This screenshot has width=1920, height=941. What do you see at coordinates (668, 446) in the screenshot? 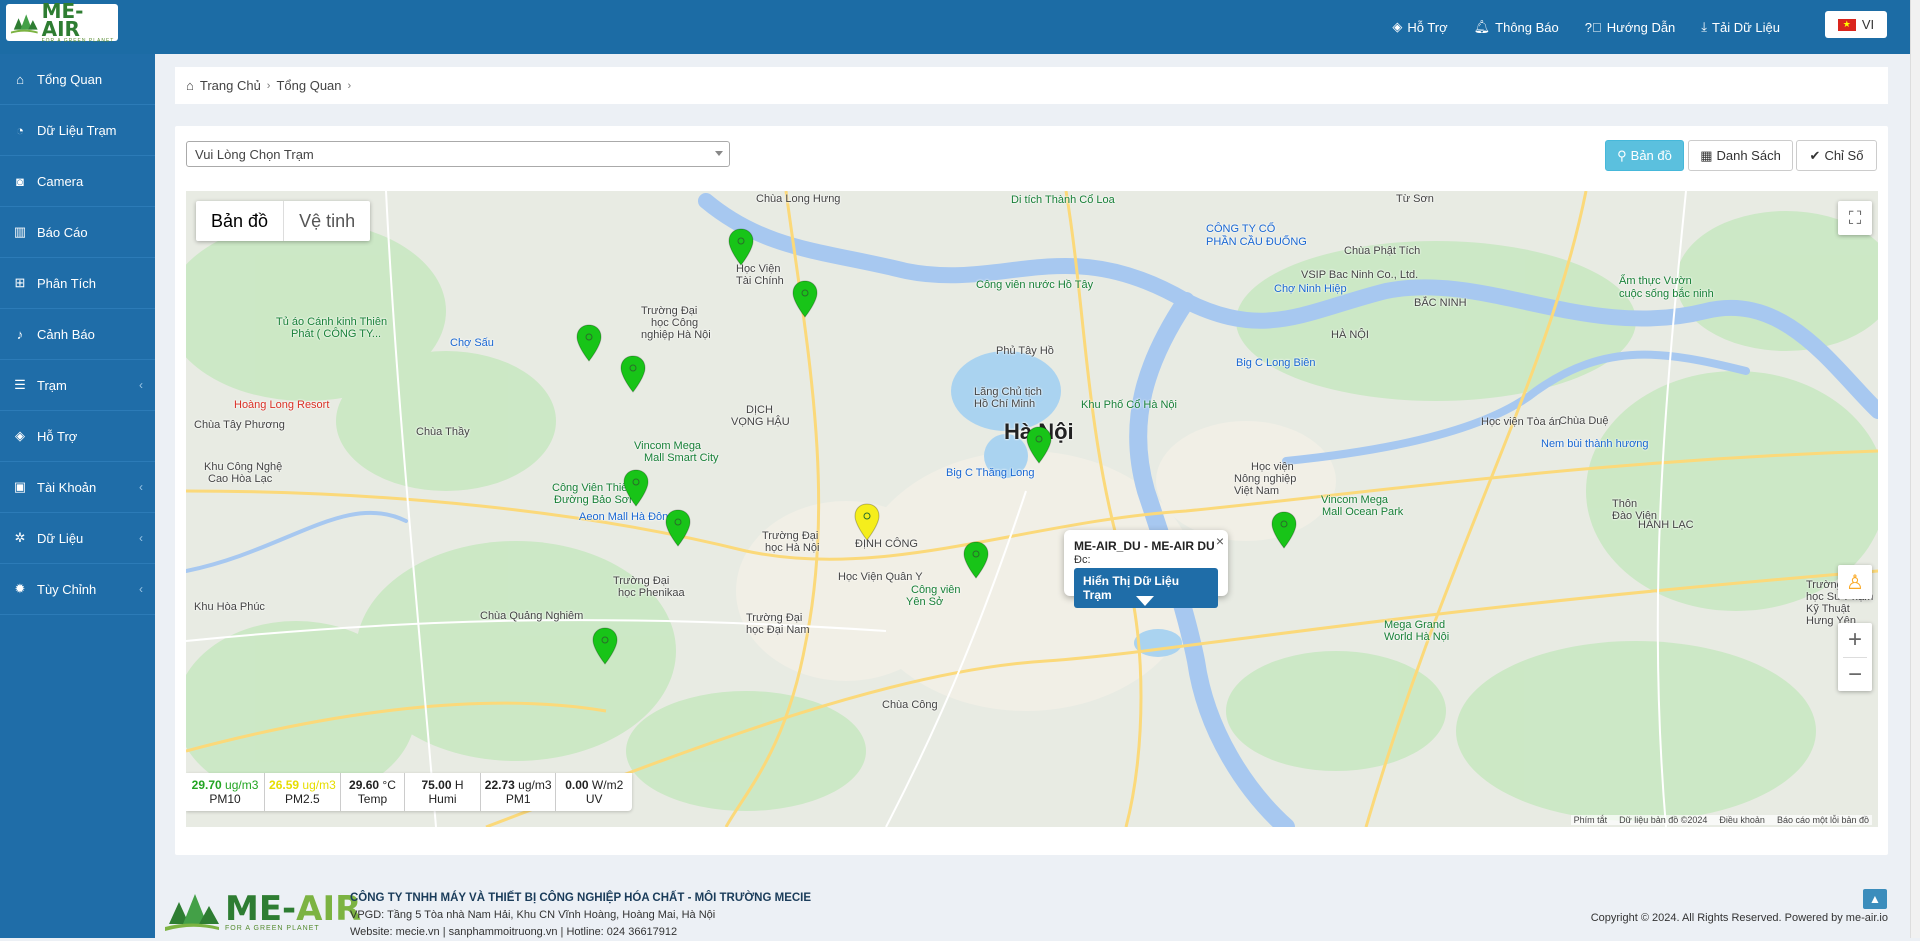
I see `map-place-label: Vincom Mega` at bounding box center [668, 446].